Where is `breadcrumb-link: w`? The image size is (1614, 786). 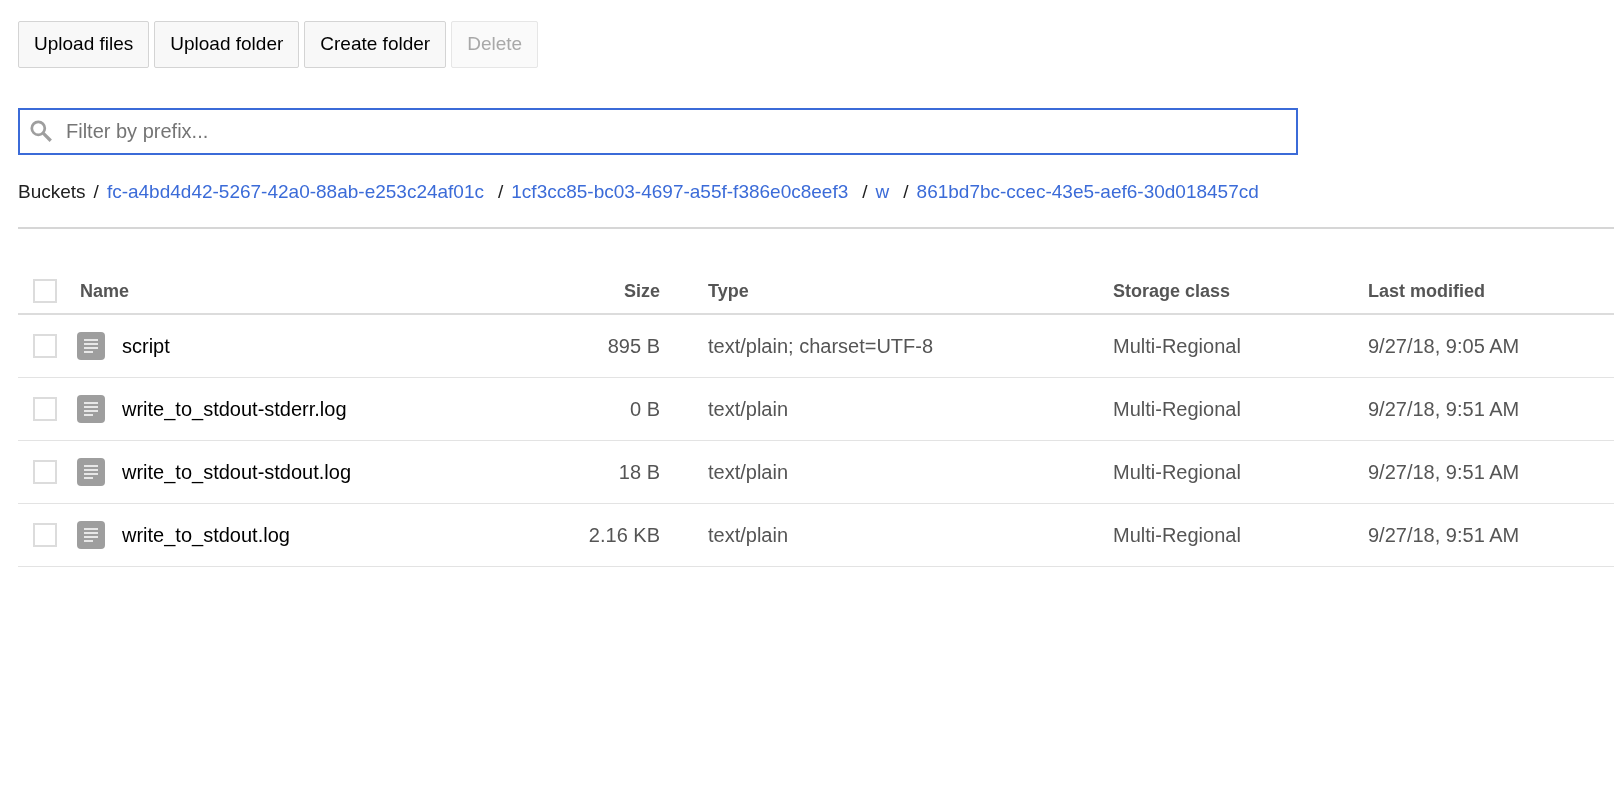
breadcrumb-link: w is located at coordinates (882, 192).